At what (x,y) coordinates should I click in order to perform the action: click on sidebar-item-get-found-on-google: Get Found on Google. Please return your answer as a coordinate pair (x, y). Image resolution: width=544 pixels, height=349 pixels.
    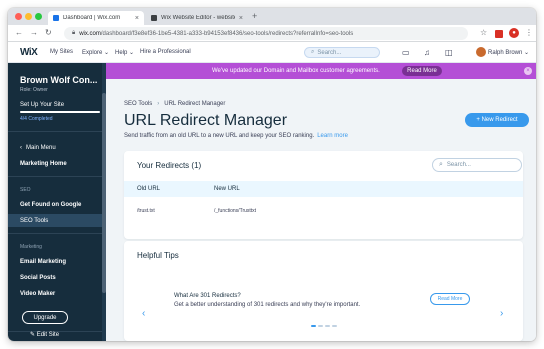
    Looking at the image, I should click on (55, 204).